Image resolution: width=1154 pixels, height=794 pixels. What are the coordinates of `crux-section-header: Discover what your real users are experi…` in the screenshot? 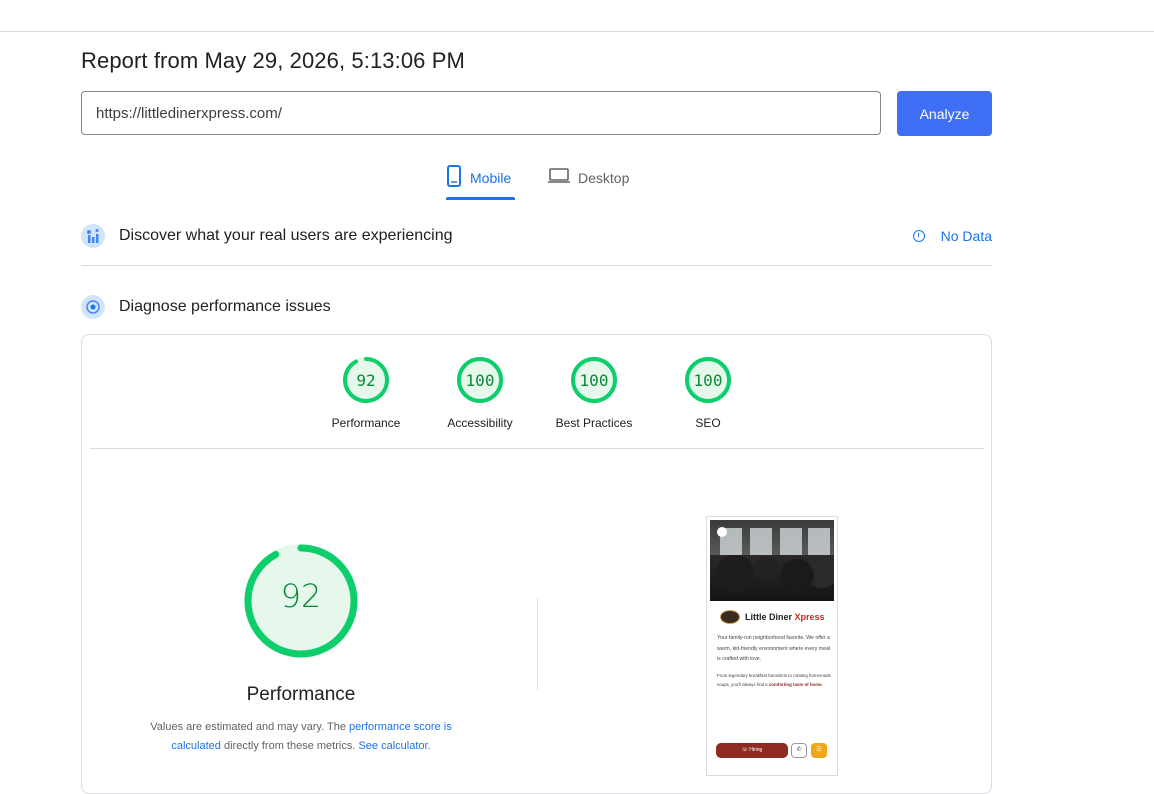 It's located at (536, 236).